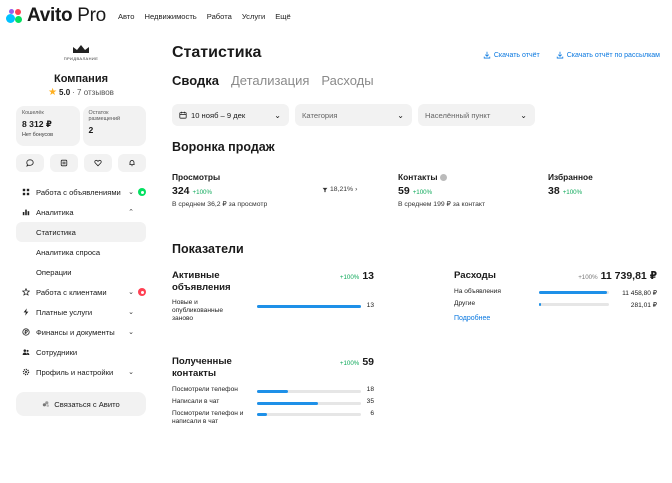  What do you see at coordinates (30, 163) in the screenshot?
I see `messages-button` at bounding box center [30, 163].